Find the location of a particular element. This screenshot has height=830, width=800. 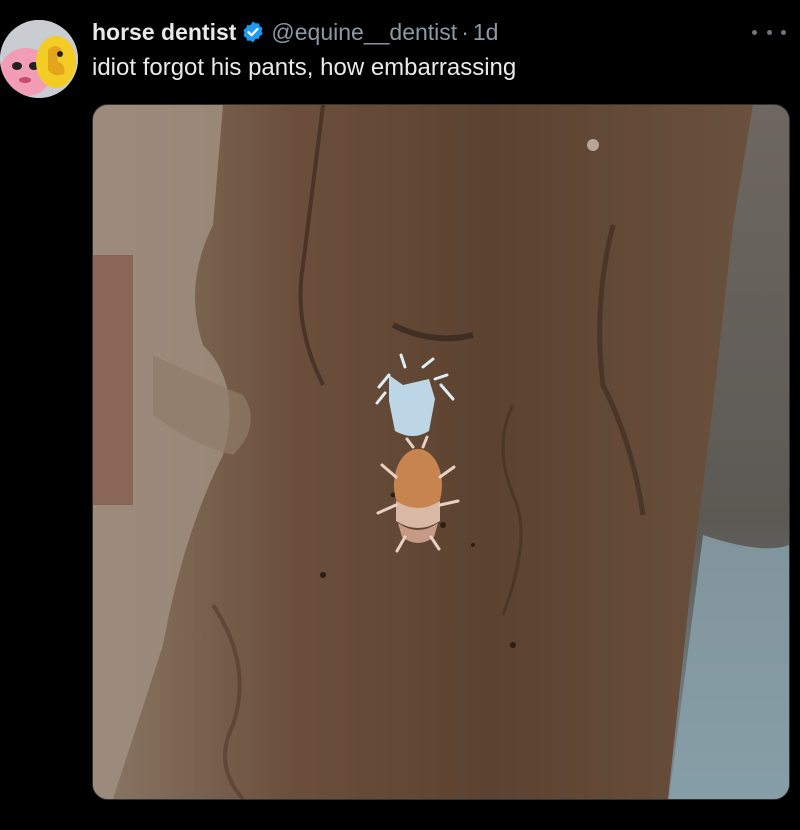

tweet-text: idiot forgot his pants, how embarrassing is located at coordinates (304, 67).